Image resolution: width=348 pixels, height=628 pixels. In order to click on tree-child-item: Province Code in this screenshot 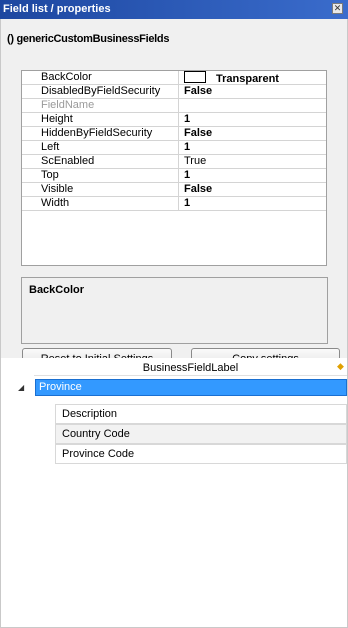, I will do `click(201, 454)`.